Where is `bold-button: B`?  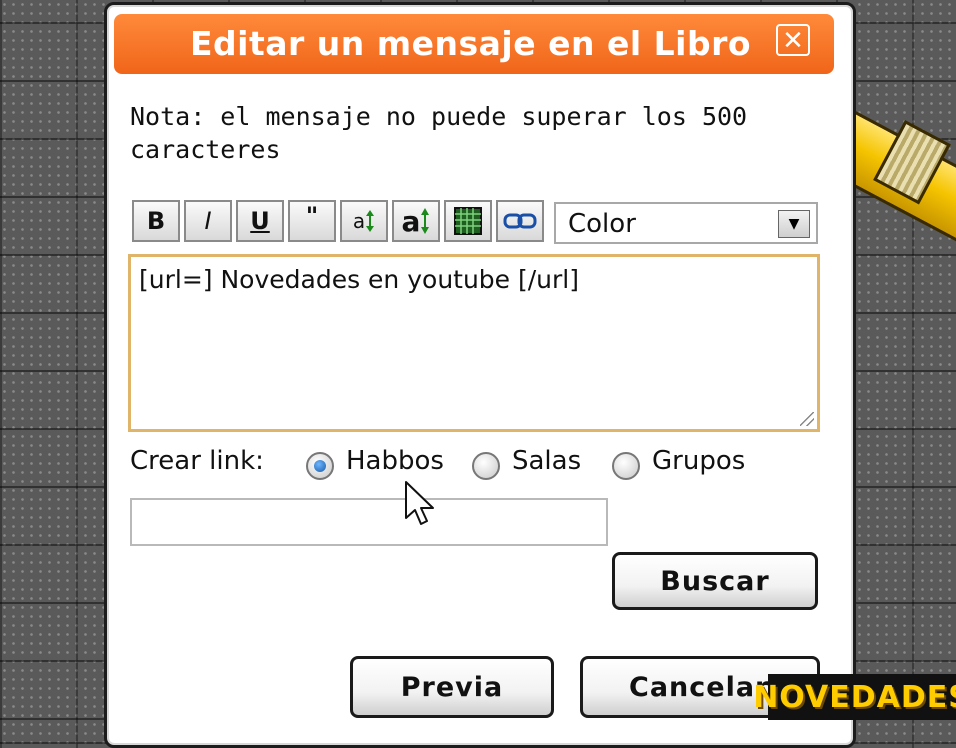 bold-button: B is located at coordinates (156, 221).